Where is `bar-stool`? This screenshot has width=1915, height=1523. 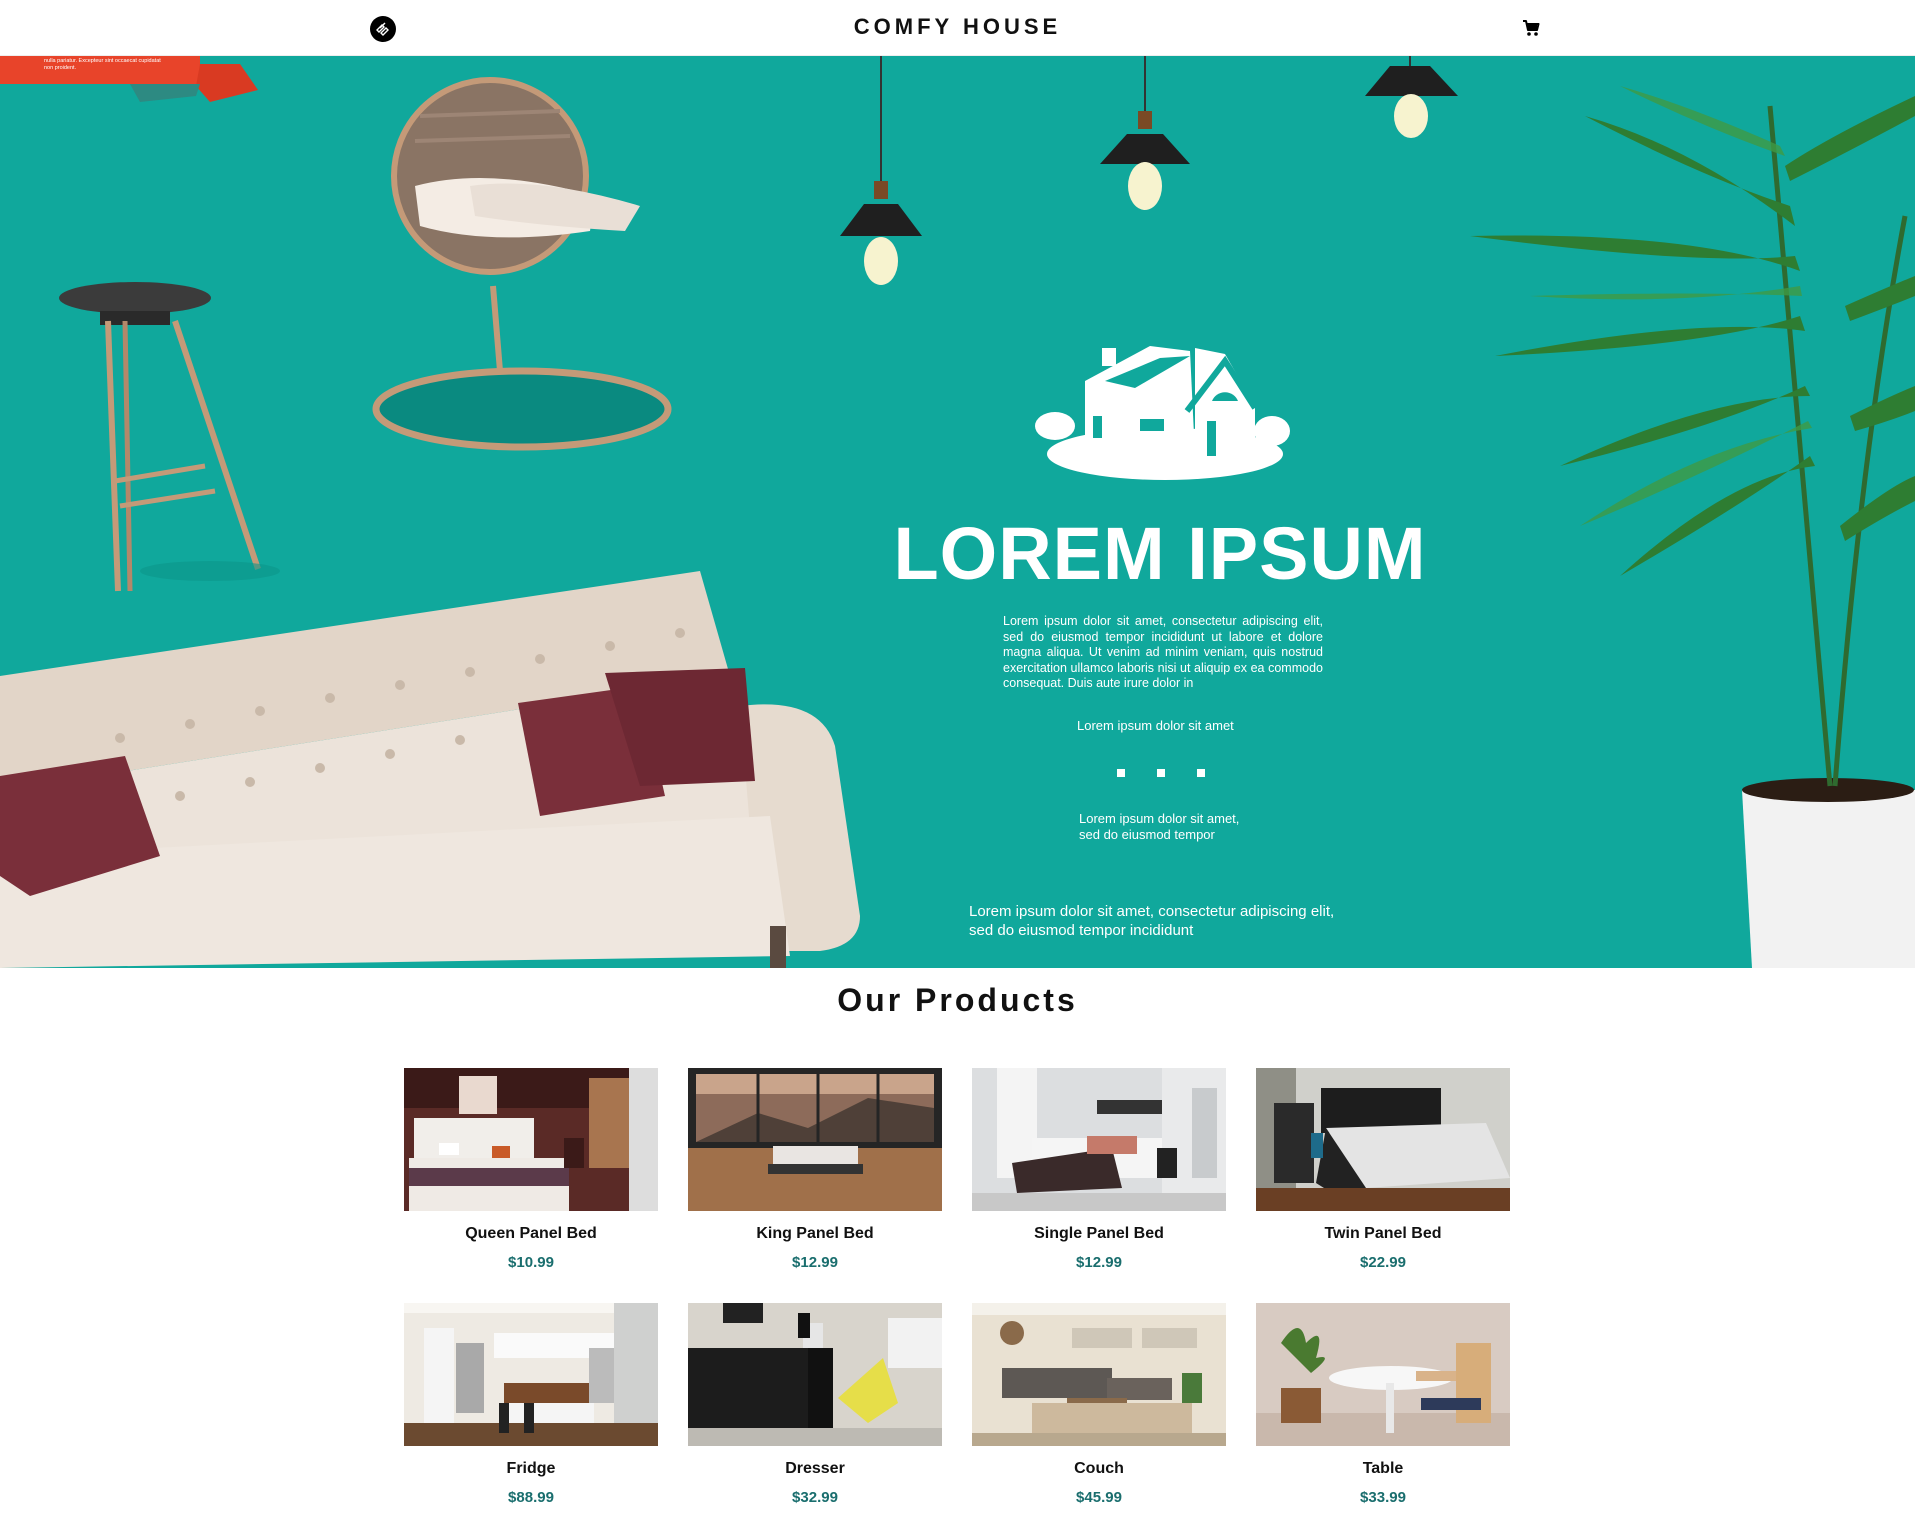
bar-stool is located at coordinates (169, 437).